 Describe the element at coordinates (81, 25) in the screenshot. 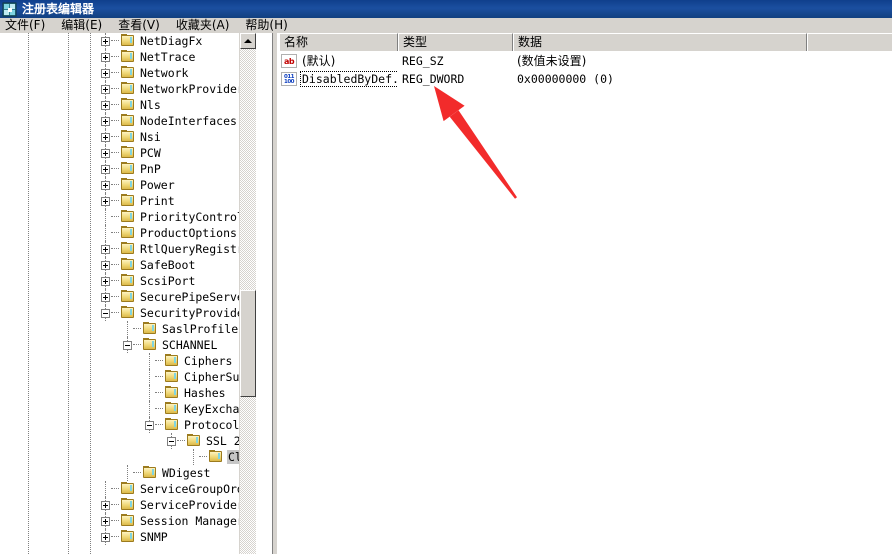

I see `menu-edit: 编辑(E)` at that location.